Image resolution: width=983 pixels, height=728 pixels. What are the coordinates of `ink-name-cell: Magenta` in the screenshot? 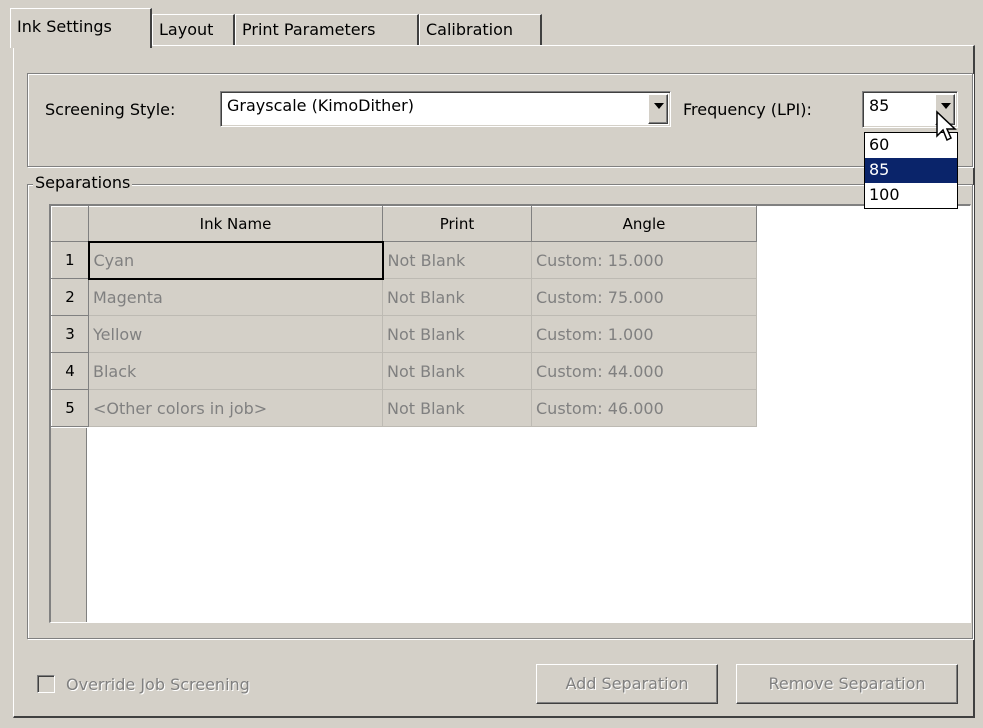 It's located at (235, 297).